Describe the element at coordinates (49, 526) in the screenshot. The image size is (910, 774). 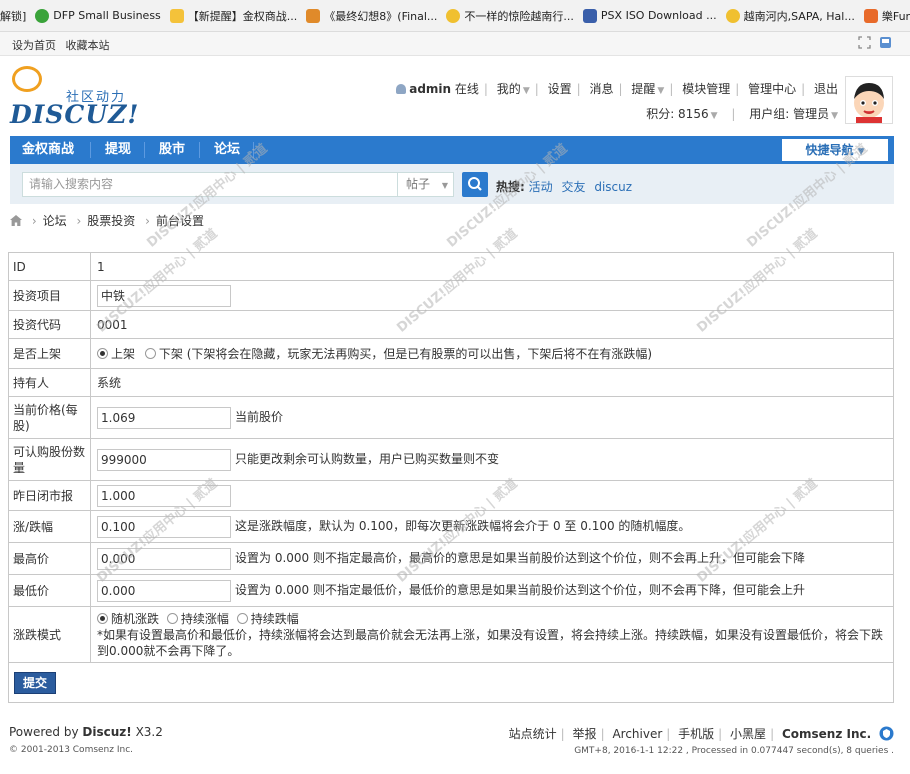
I see `change-label: 涨/跌幅` at that location.